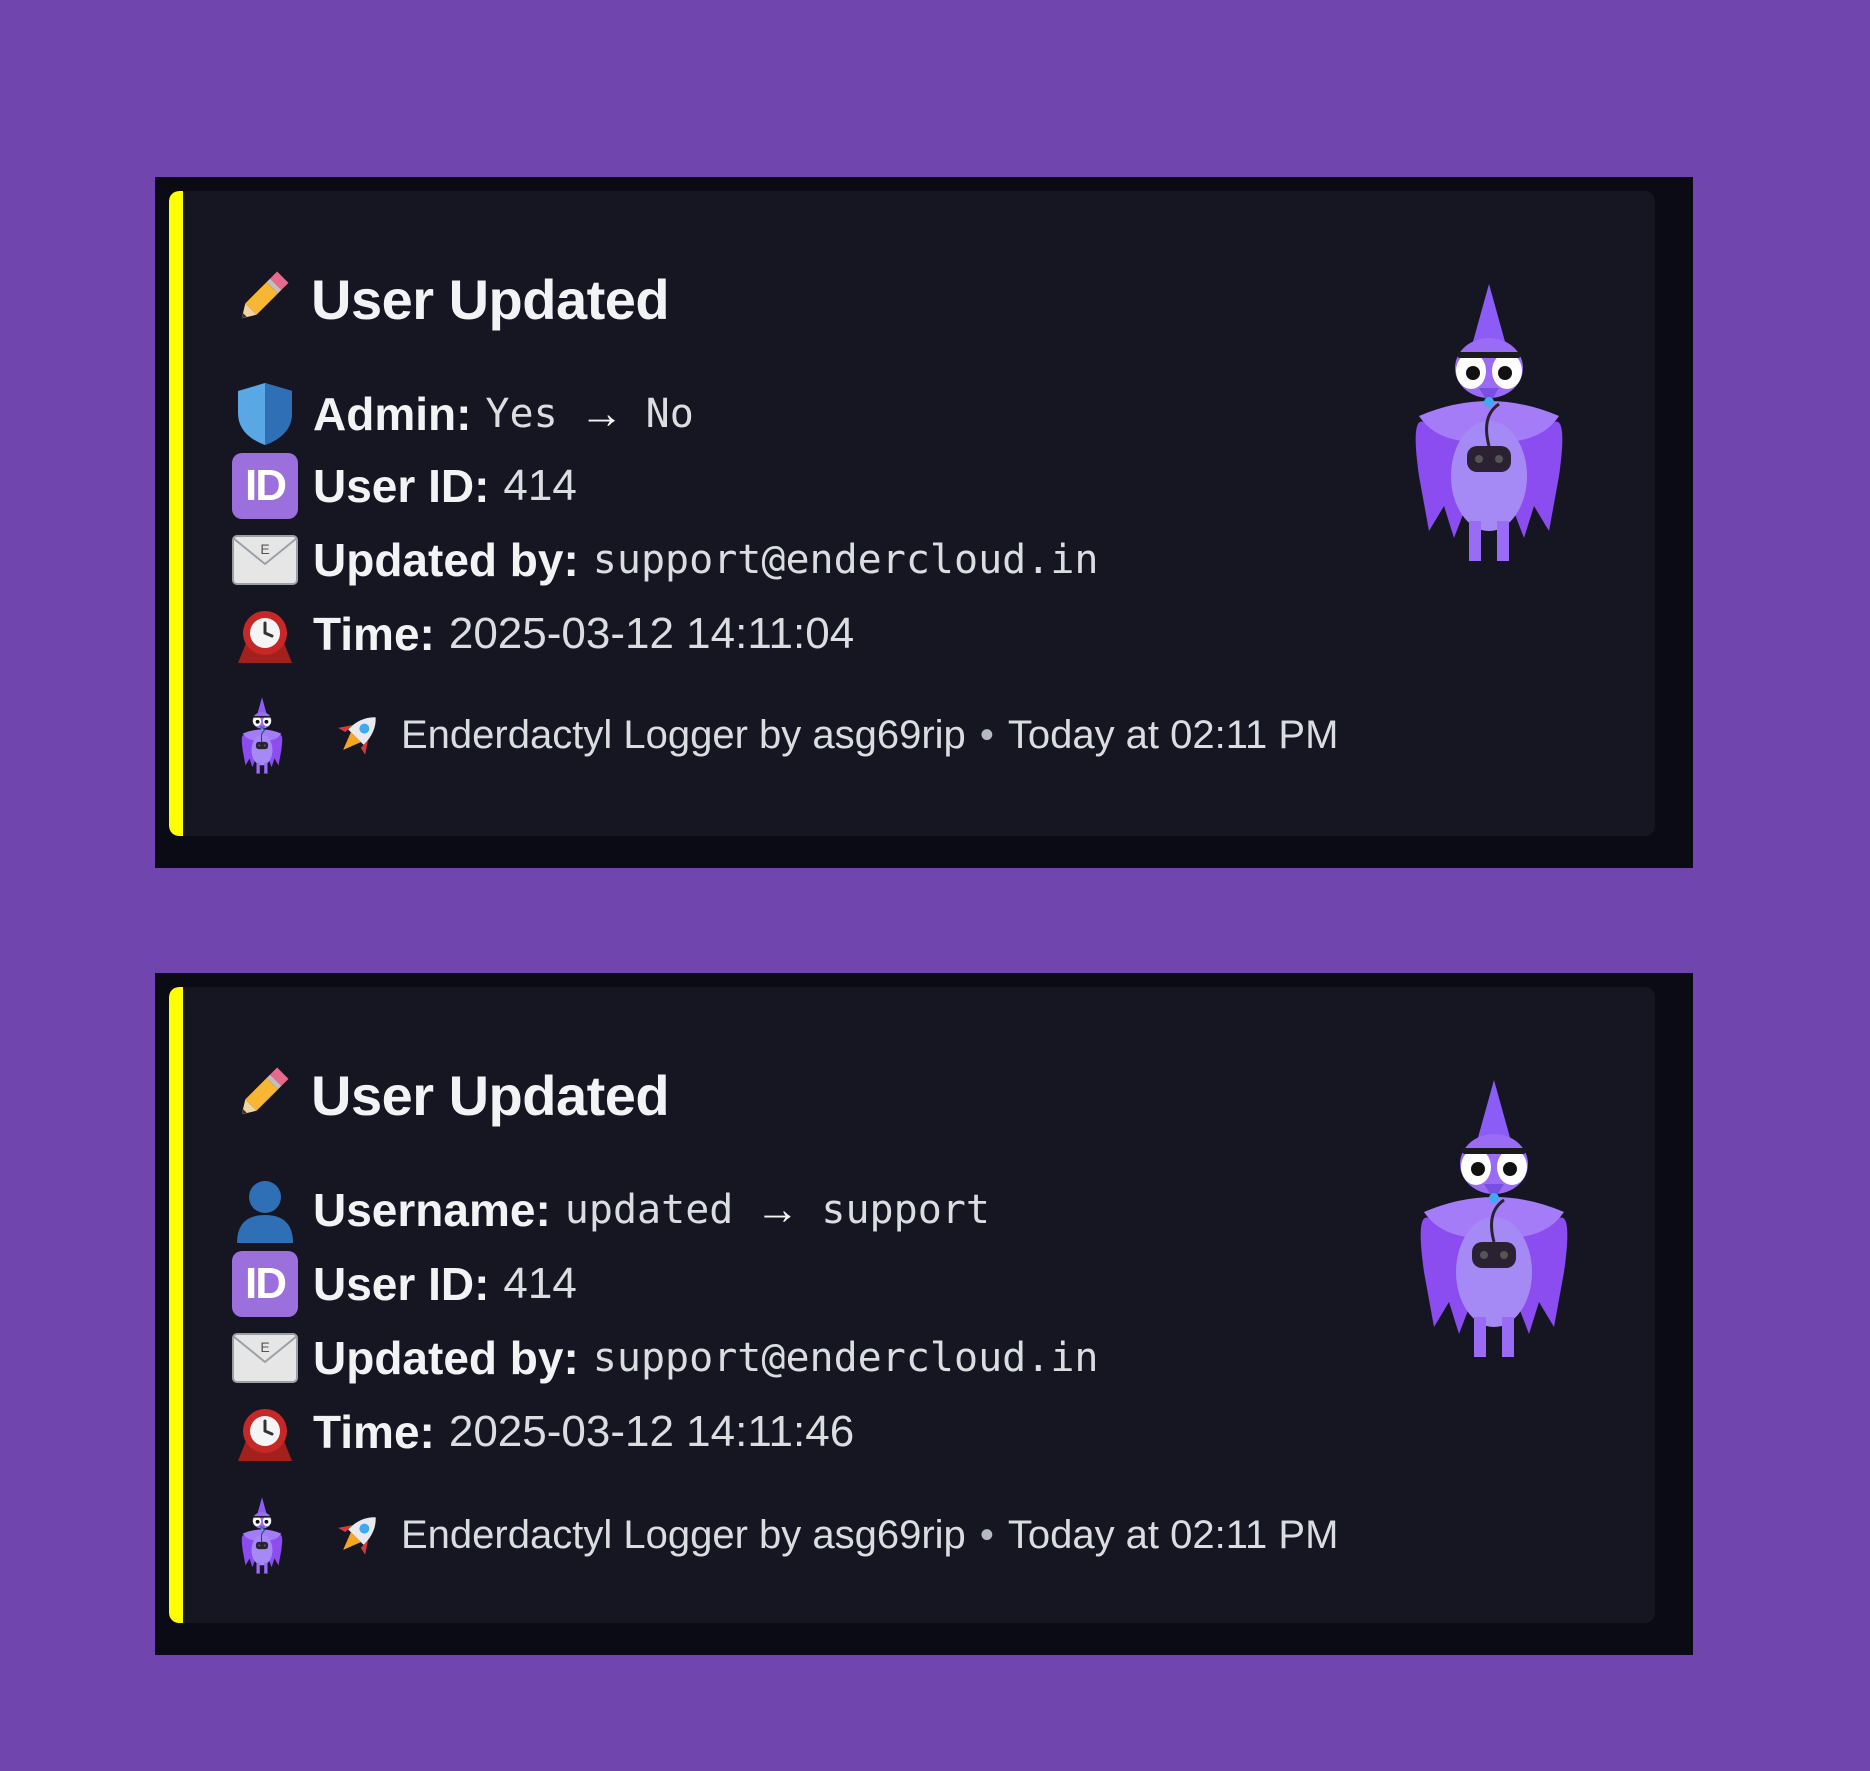 The height and width of the screenshot is (1771, 1870). Describe the element at coordinates (669, 414) in the screenshot. I see `field-new-value: No` at that location.